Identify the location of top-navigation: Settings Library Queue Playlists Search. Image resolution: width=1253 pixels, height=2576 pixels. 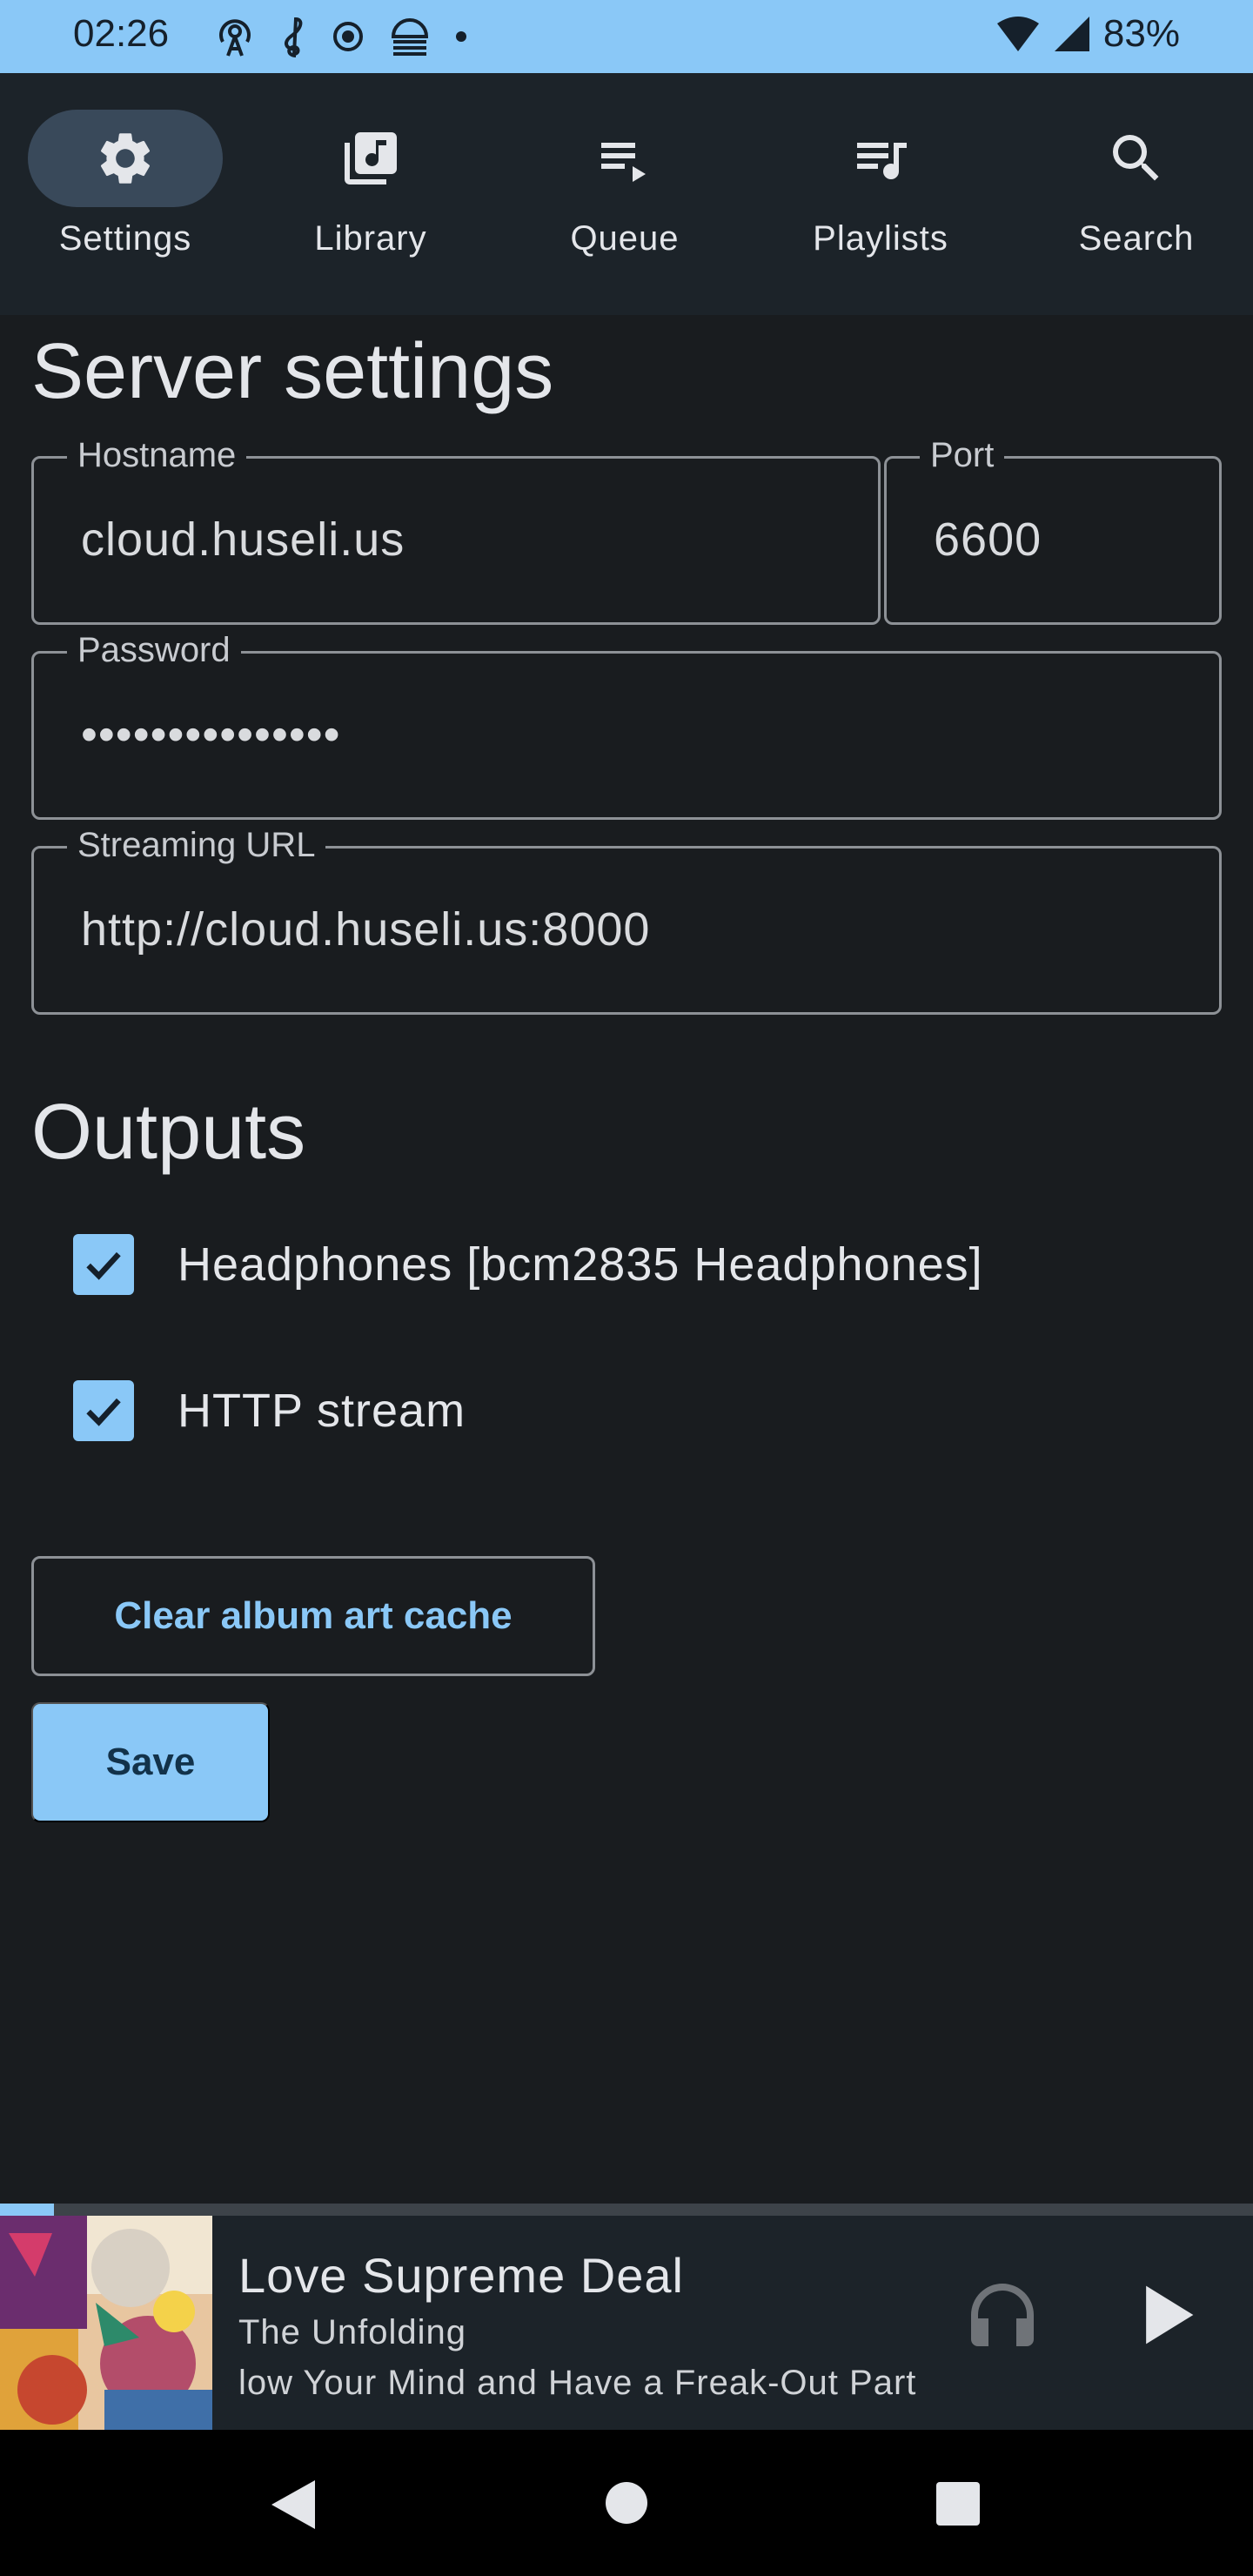
(626, 194).